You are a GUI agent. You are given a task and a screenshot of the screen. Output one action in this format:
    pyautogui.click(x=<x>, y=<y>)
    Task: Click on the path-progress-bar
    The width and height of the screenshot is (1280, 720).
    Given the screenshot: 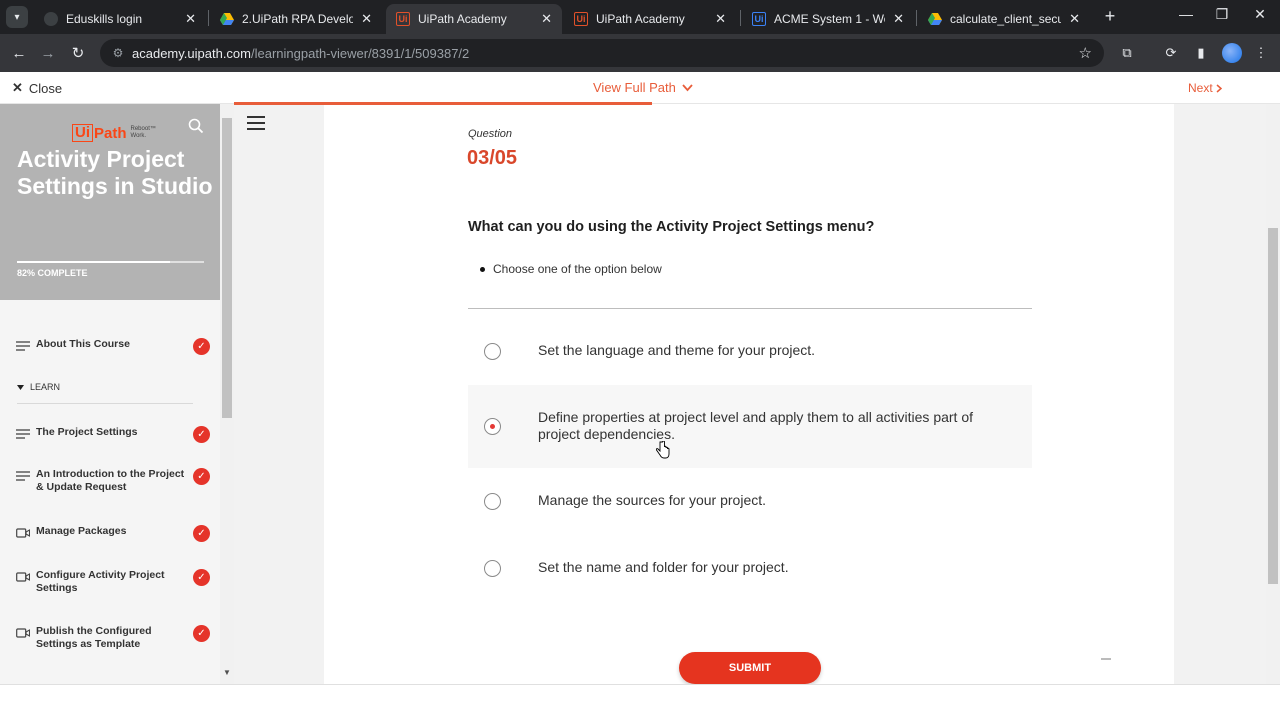 What is the action you would take?
    pyautogui.click(x=443, y=103)
    